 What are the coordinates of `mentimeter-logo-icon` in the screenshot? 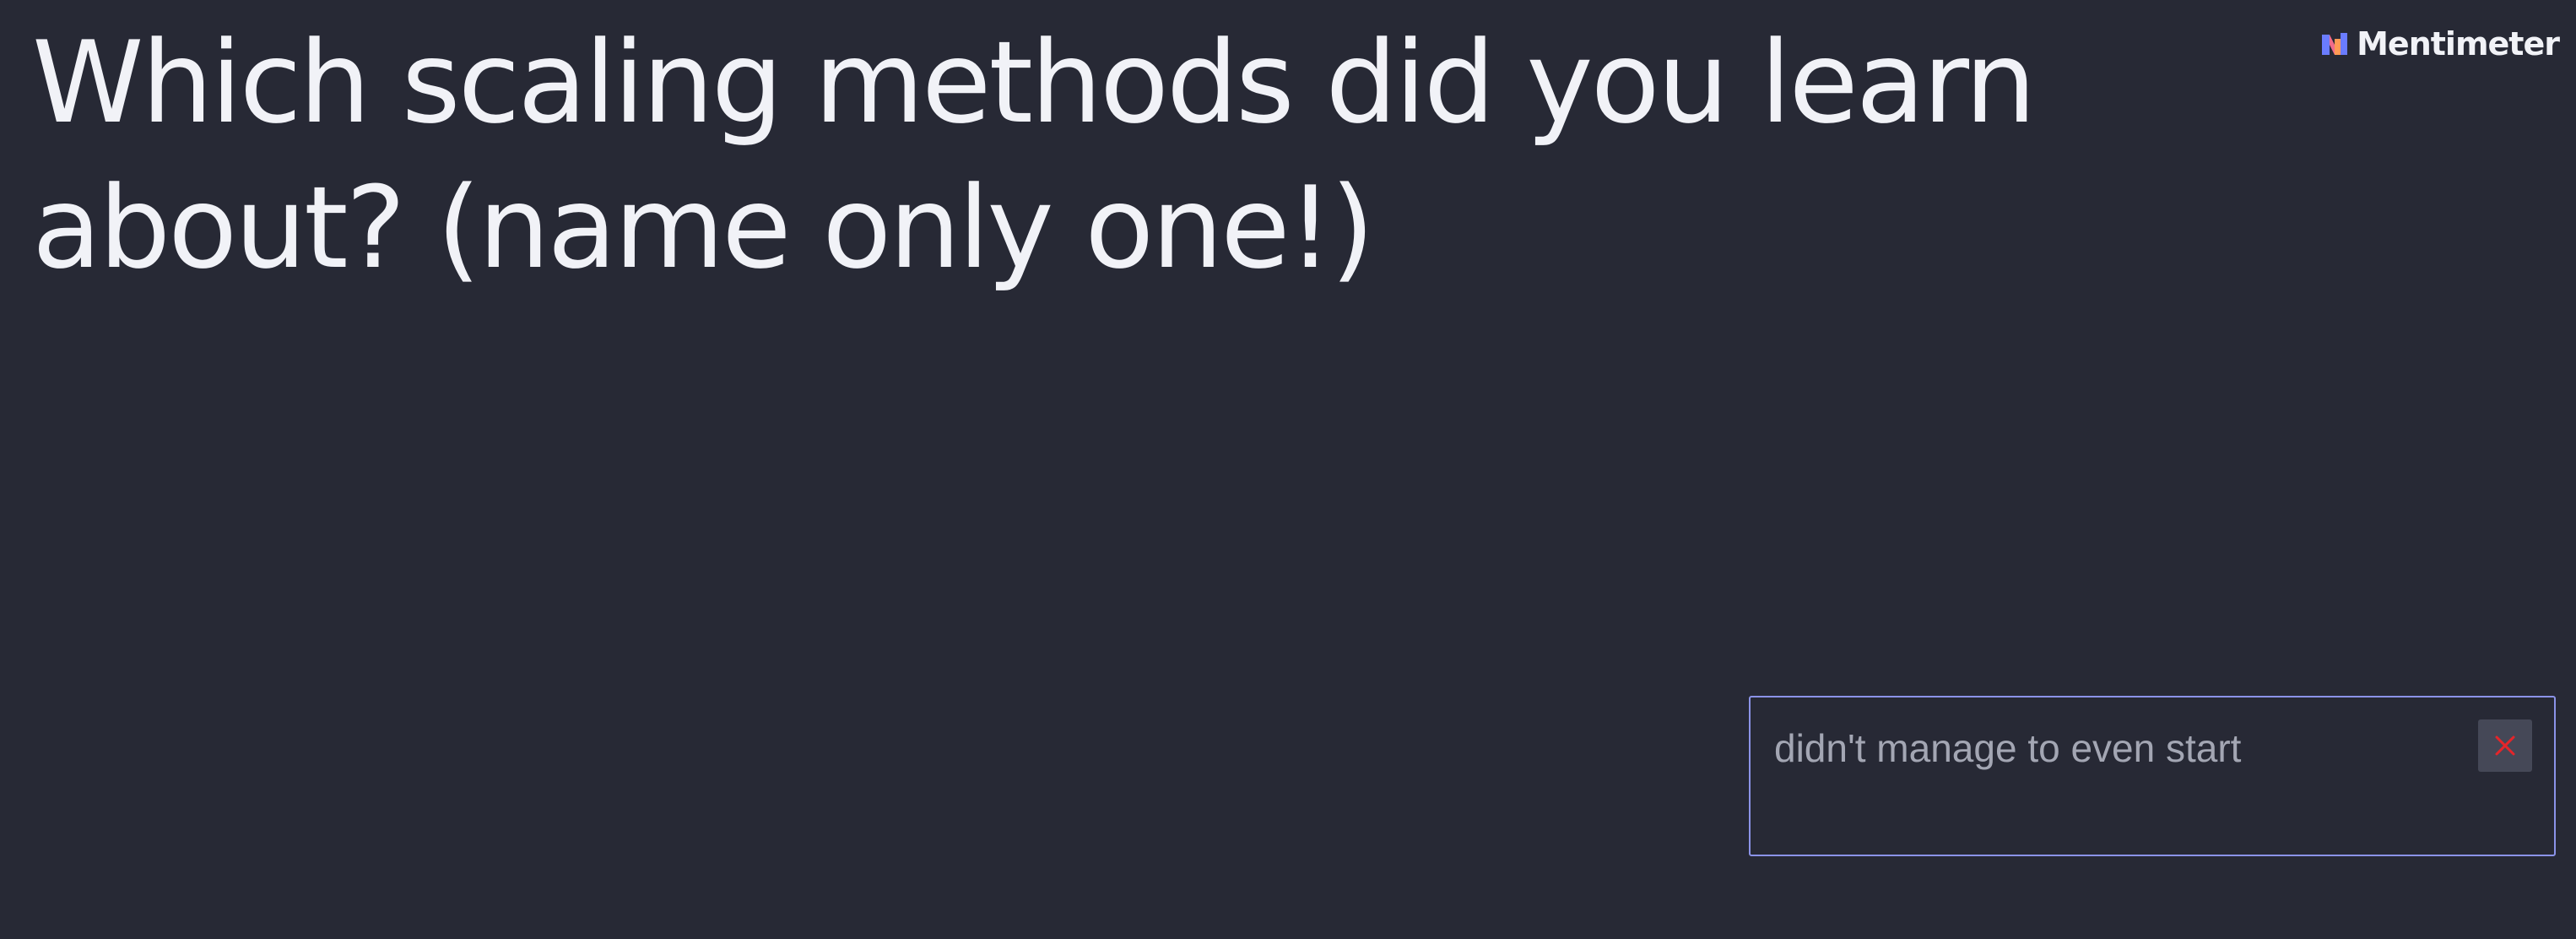 It's located at (2335, 44).